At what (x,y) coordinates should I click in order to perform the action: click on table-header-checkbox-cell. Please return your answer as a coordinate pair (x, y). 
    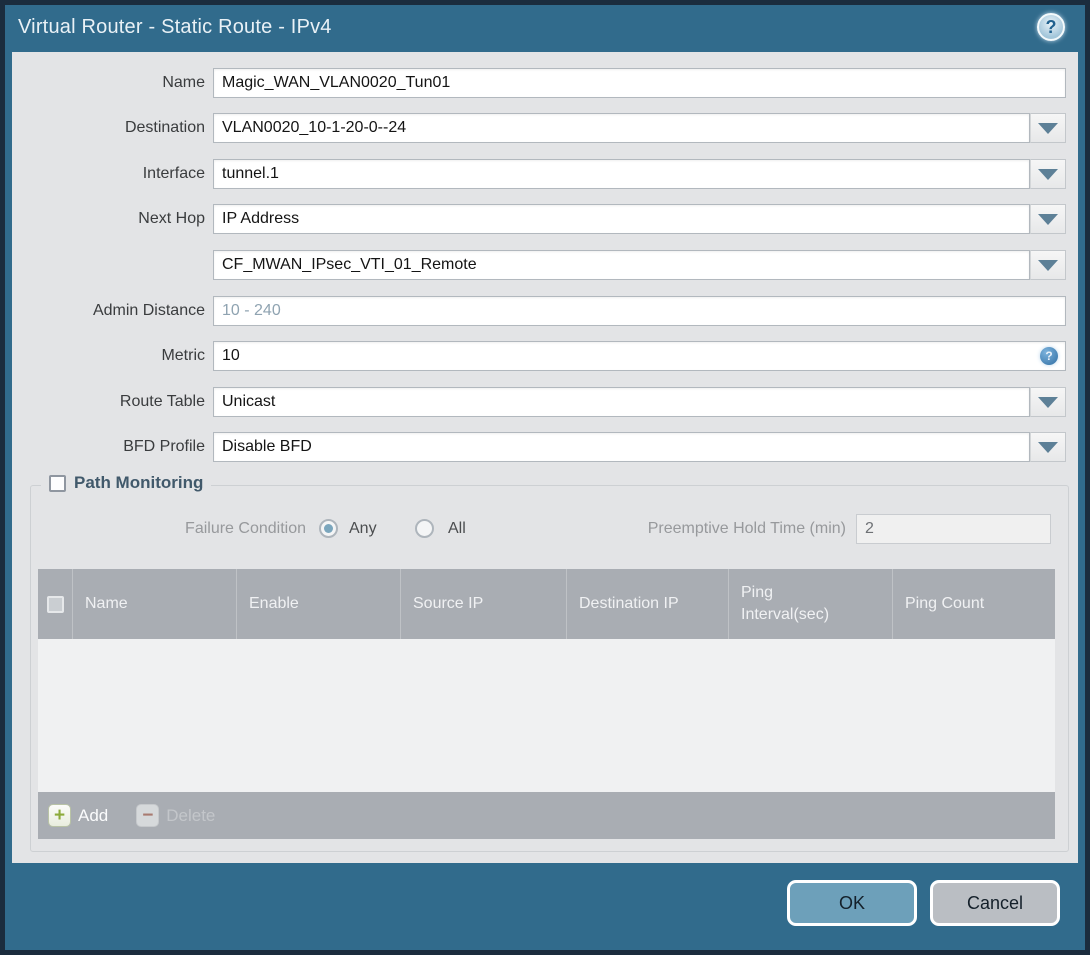
    Looking at the image, I should click on (55, 604).